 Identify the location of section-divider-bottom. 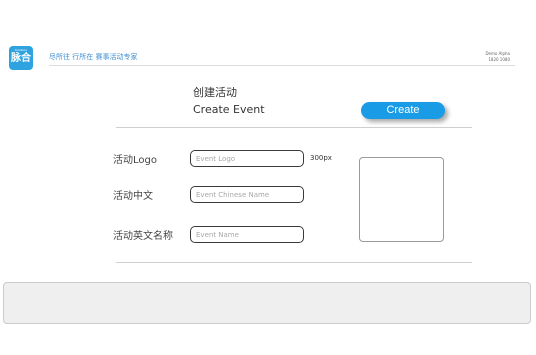
(294, 262).